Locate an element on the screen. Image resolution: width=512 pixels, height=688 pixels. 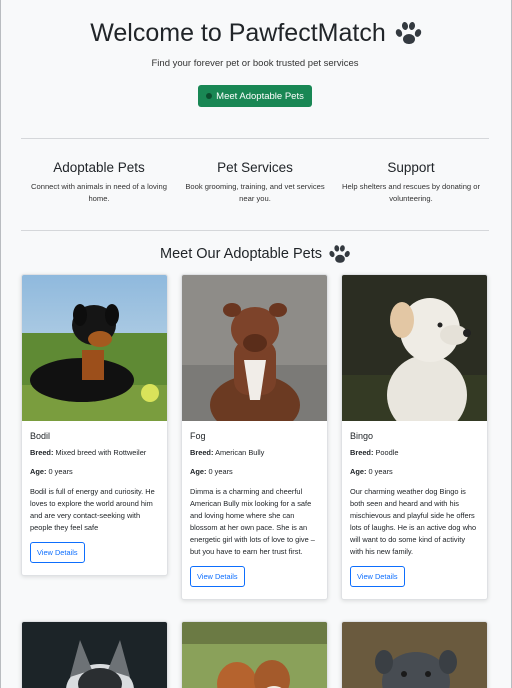
feature-title: Pet Services is located at coordinates (255, 167).